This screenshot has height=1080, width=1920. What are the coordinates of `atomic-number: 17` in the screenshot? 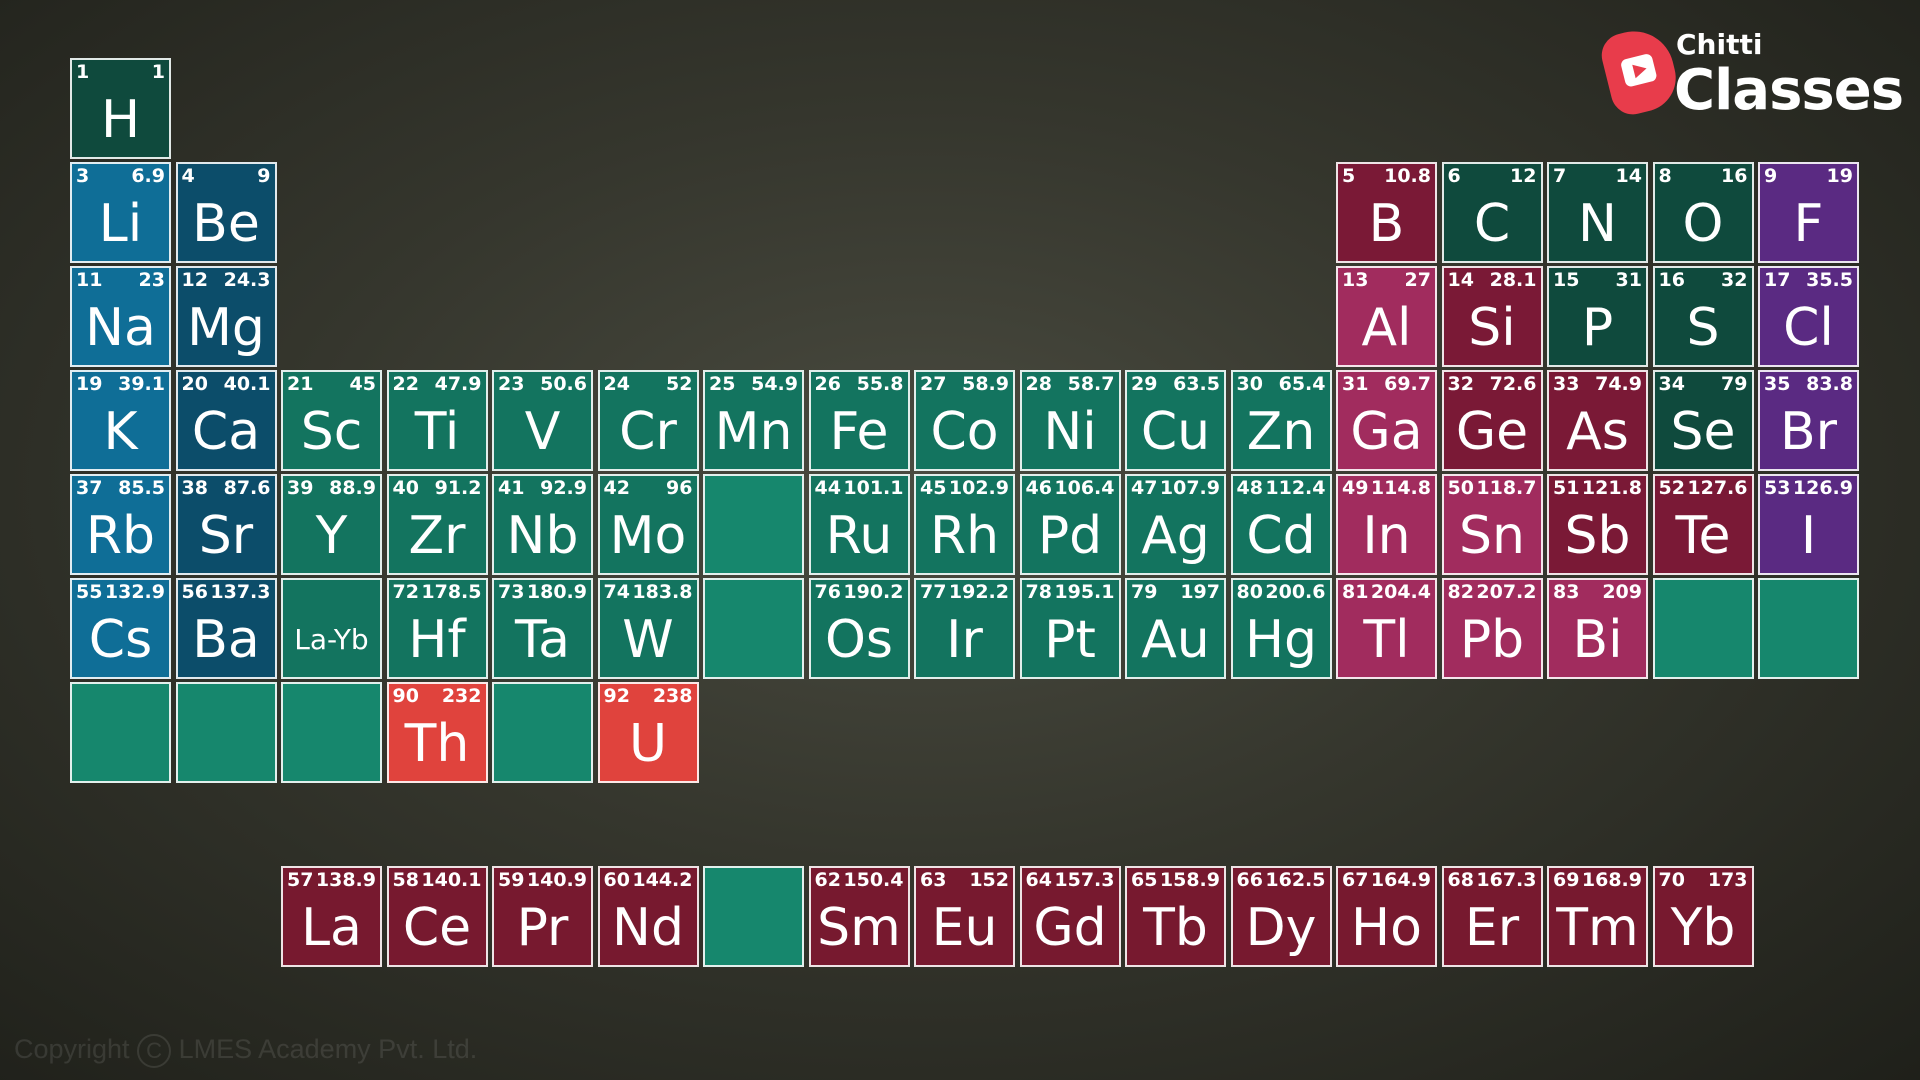 It's located at (1777, 280).